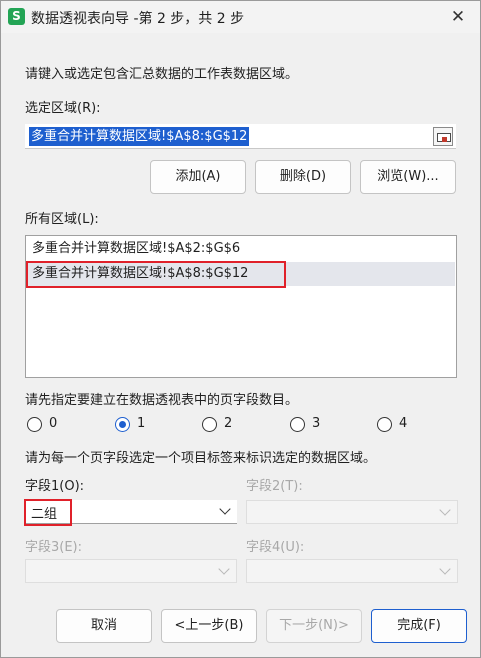  I want to click on instruction-page-fields: 请先指定要建立在数据透视表中的页字段数目。, so click(162, 400).